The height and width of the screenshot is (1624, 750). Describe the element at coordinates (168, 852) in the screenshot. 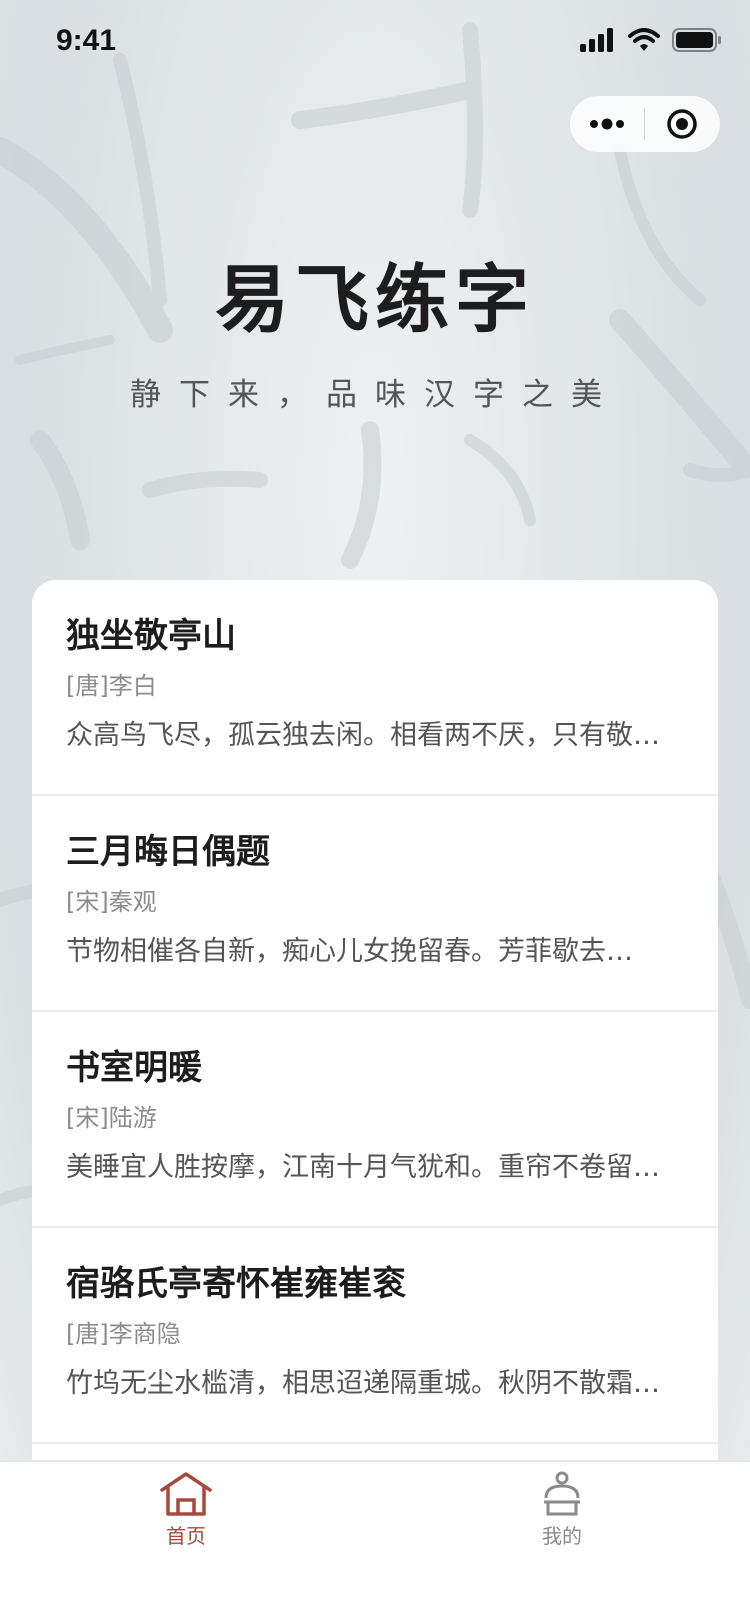

I see `poem-title: 三月晦日偶题` at that location.